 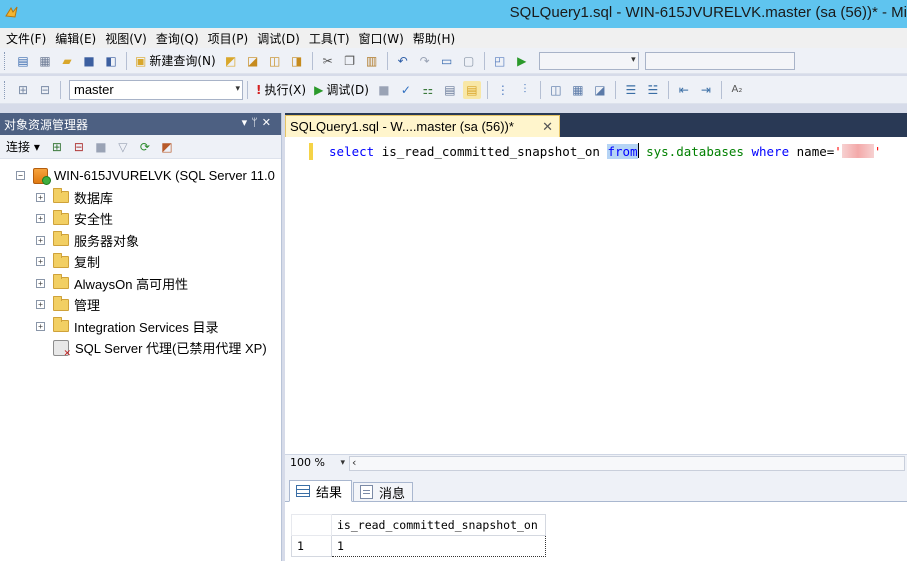 What do you see at coordinates (403, 61) in the screenshot?
I see `undo-icon: ↶` at bounding box center [403, 61].